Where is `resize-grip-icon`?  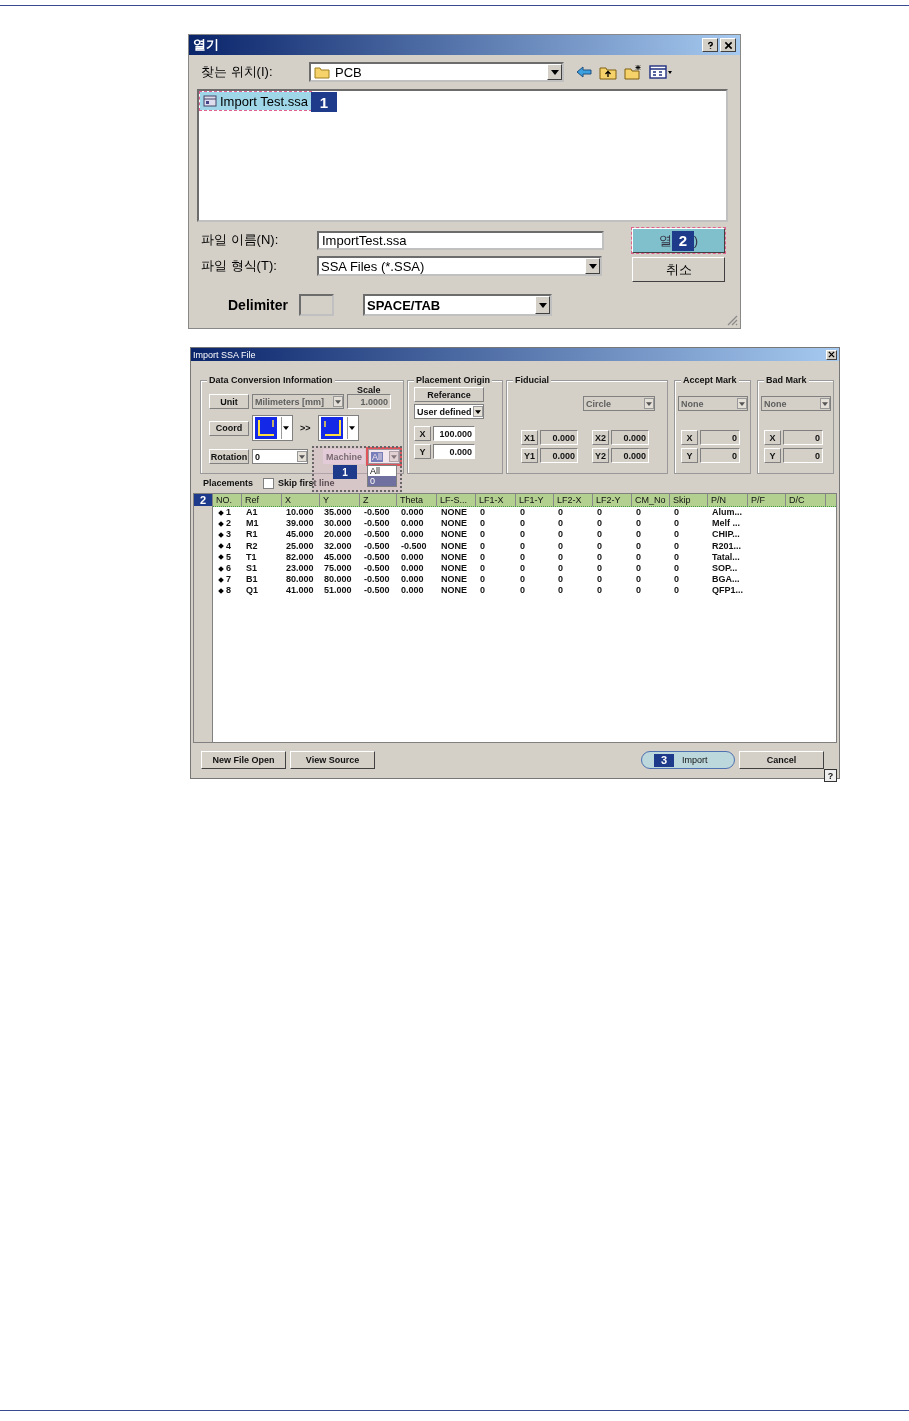
resize-grip-icon is located at coordinates (732, 320).